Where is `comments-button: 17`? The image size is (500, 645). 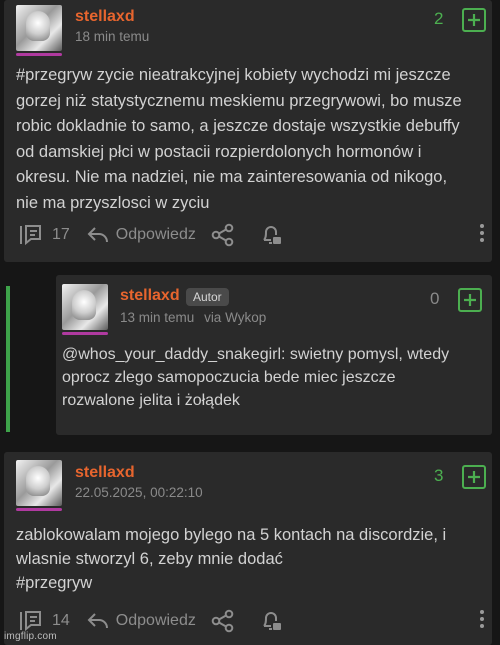 comments-button: 17 is located at coordinates (44, 235).